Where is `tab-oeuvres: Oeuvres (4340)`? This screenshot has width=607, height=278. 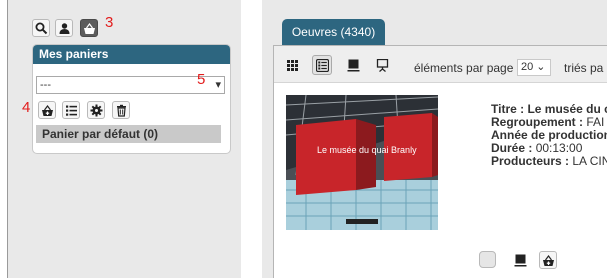 tab-oeuvres: Oeuvres (4340) is located at coordinates (333, 32).